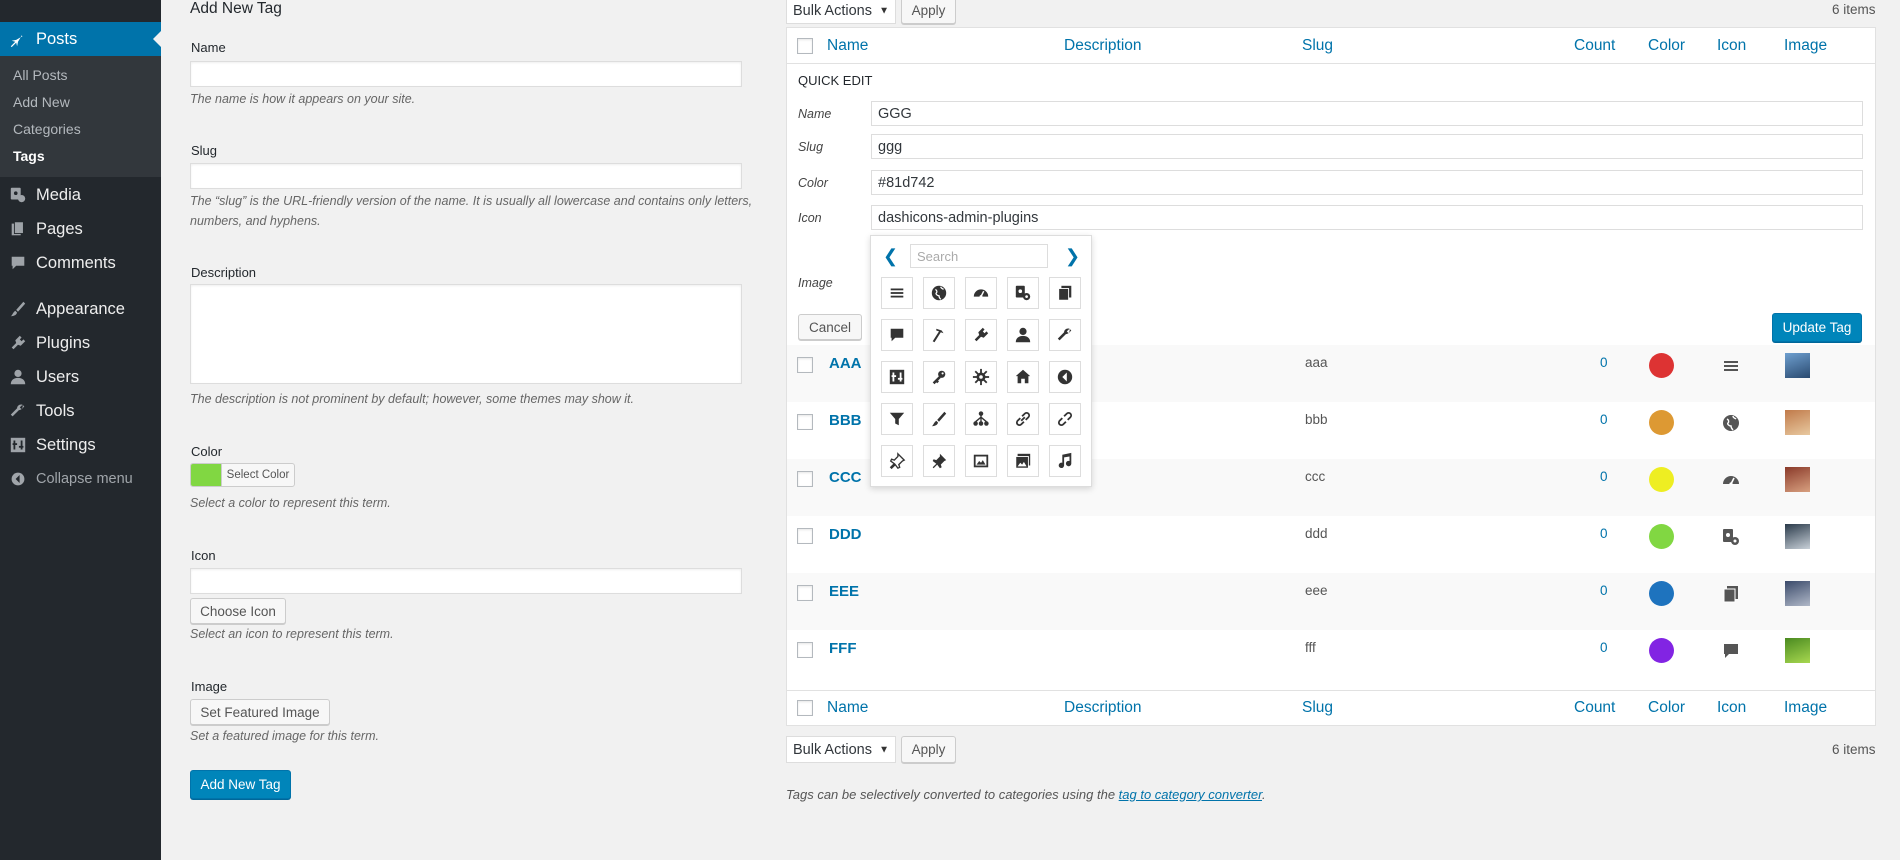  What do you see at coordinates (1594, 46) in the screenshot?
I see `column-count-header: Count` at bounding box center [1594, 46].